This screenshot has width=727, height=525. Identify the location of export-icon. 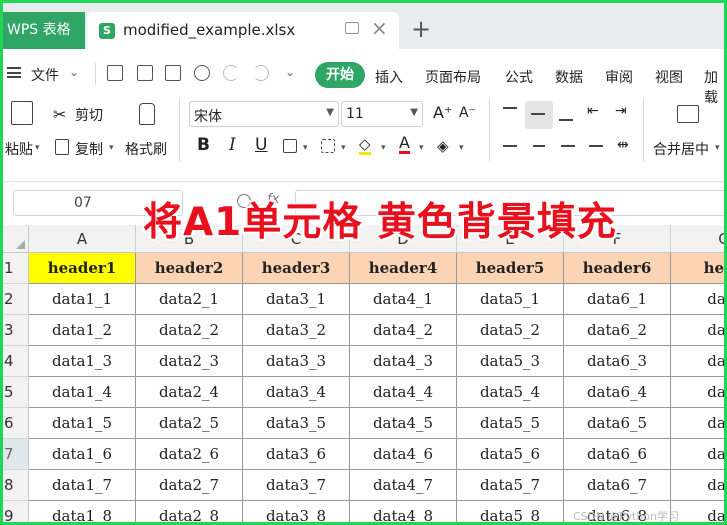
(145, 73).